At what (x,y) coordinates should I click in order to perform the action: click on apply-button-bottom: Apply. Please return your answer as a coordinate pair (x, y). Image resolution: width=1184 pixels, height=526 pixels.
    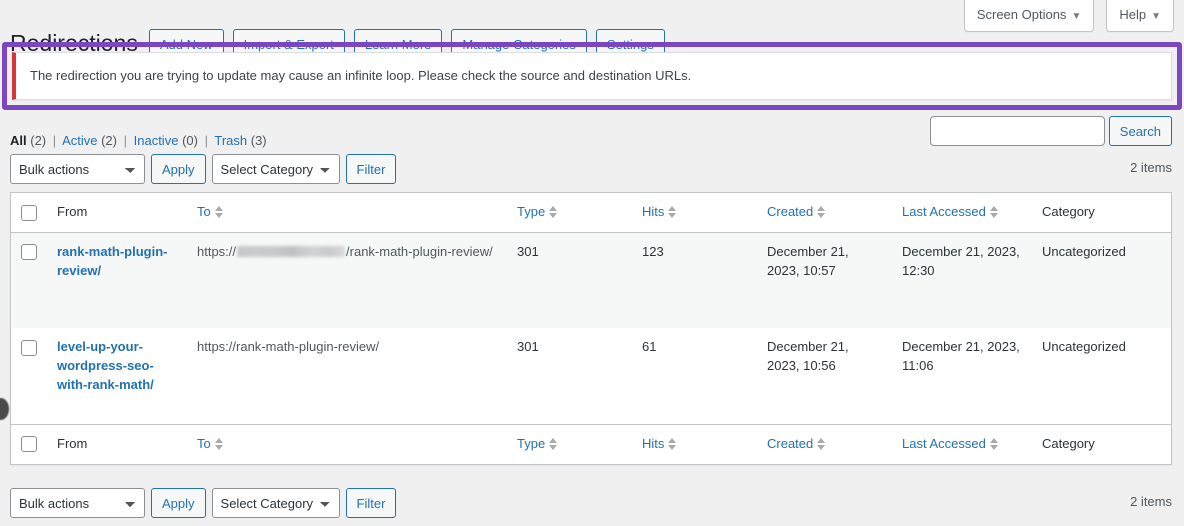
    Looking at the image, I should click on (178, 503).